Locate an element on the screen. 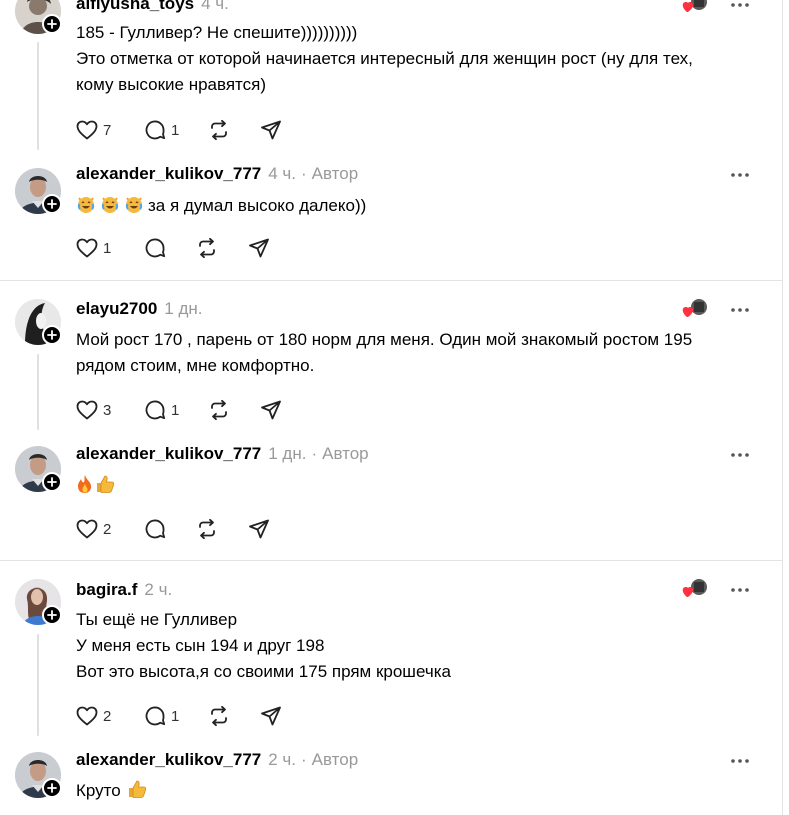 The image size is (789, 815). like-button: 3 is located at coordinates (110, 410).